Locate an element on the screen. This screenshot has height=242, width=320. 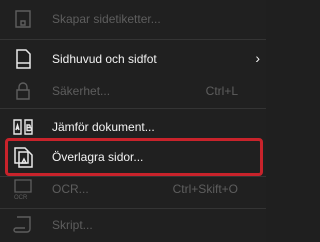
header-footer-icon is located at coordinates (23, 59).